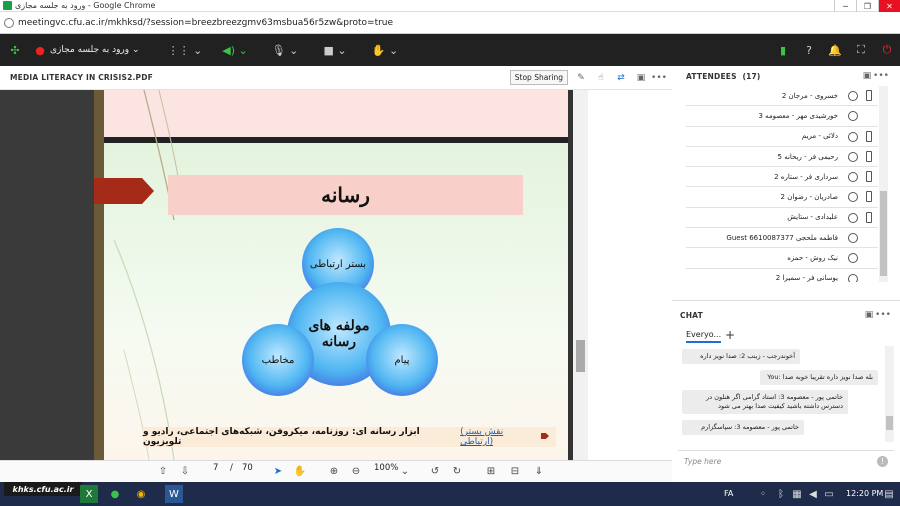  What do you see at coordinates (285, 50) in the screenshot?
I see `microphone-icon: 🎙 ⌄` at bounding box center [285, 50].